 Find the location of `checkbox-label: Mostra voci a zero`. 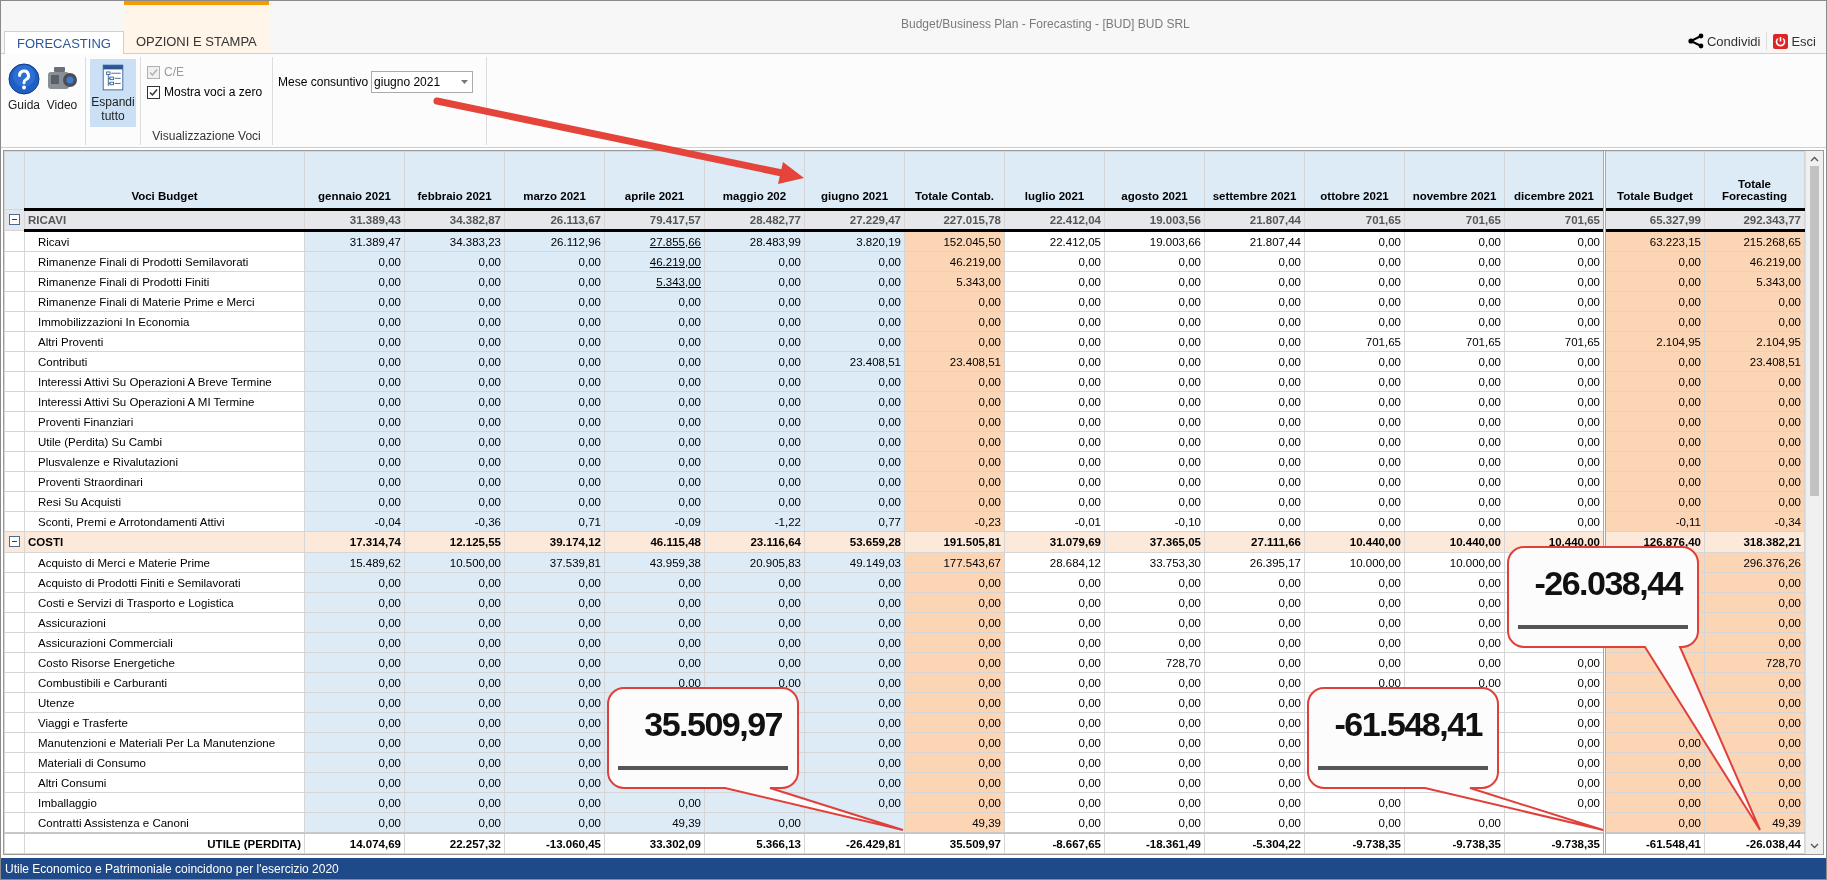

checkbox-label: Mostra voci a zero is located at coordinates (213, 92).